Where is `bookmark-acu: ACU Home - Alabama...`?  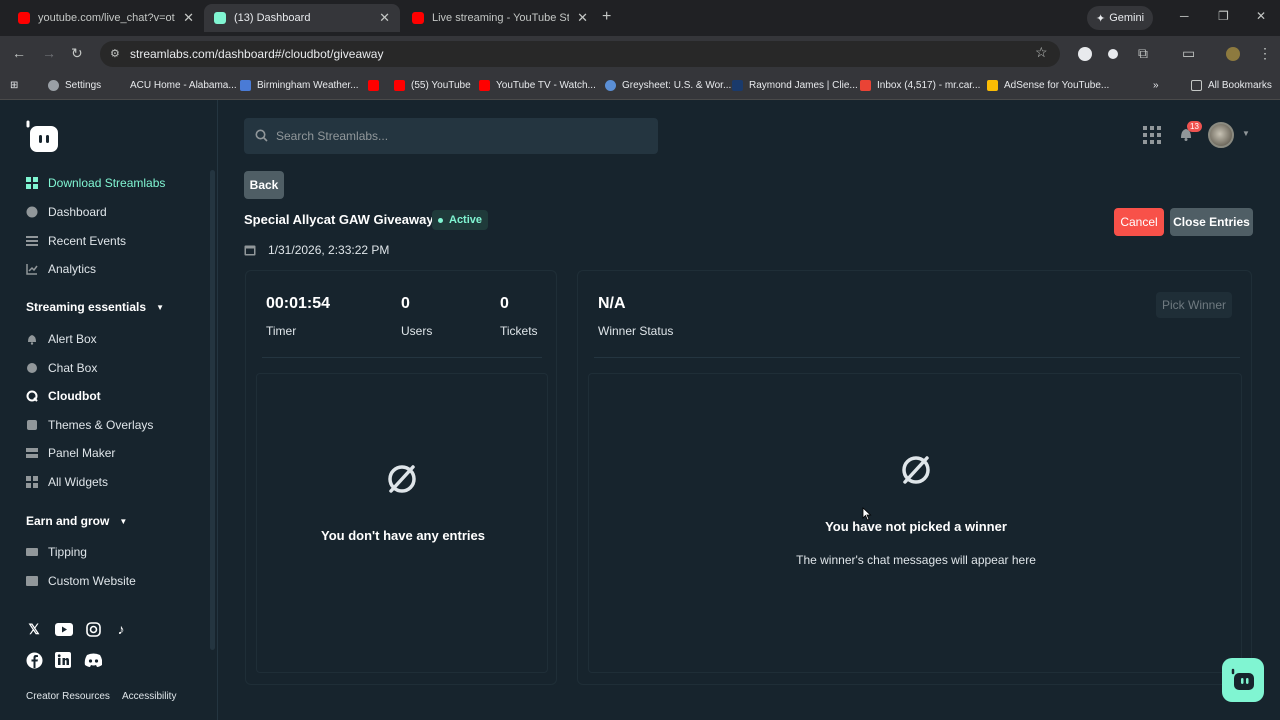
bookmark-acu: ACU Home - Alabama... is located at coordinates (183, 85).